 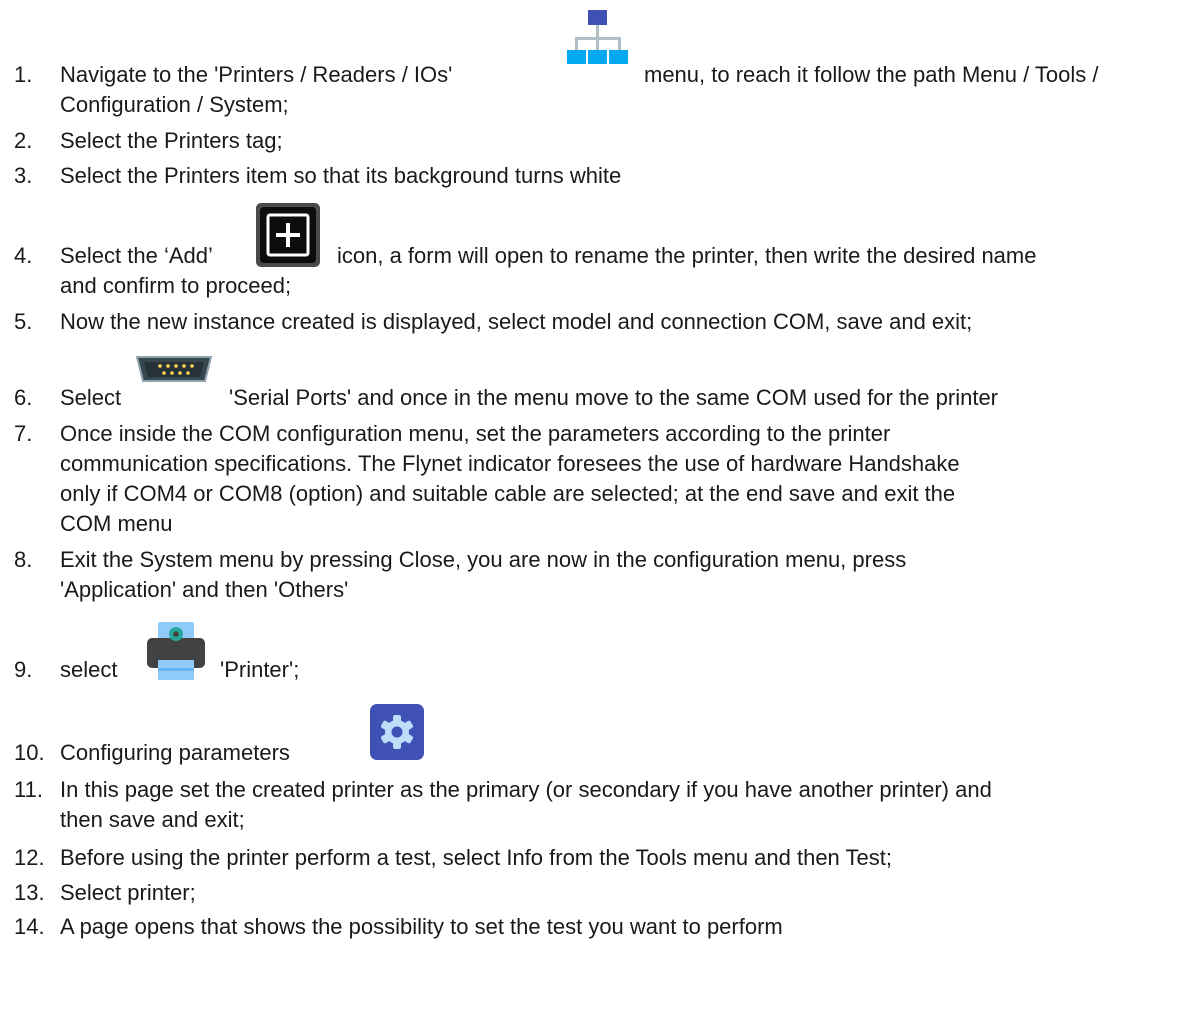 I want to click on step-number: 4., so click(x=23, y=255).